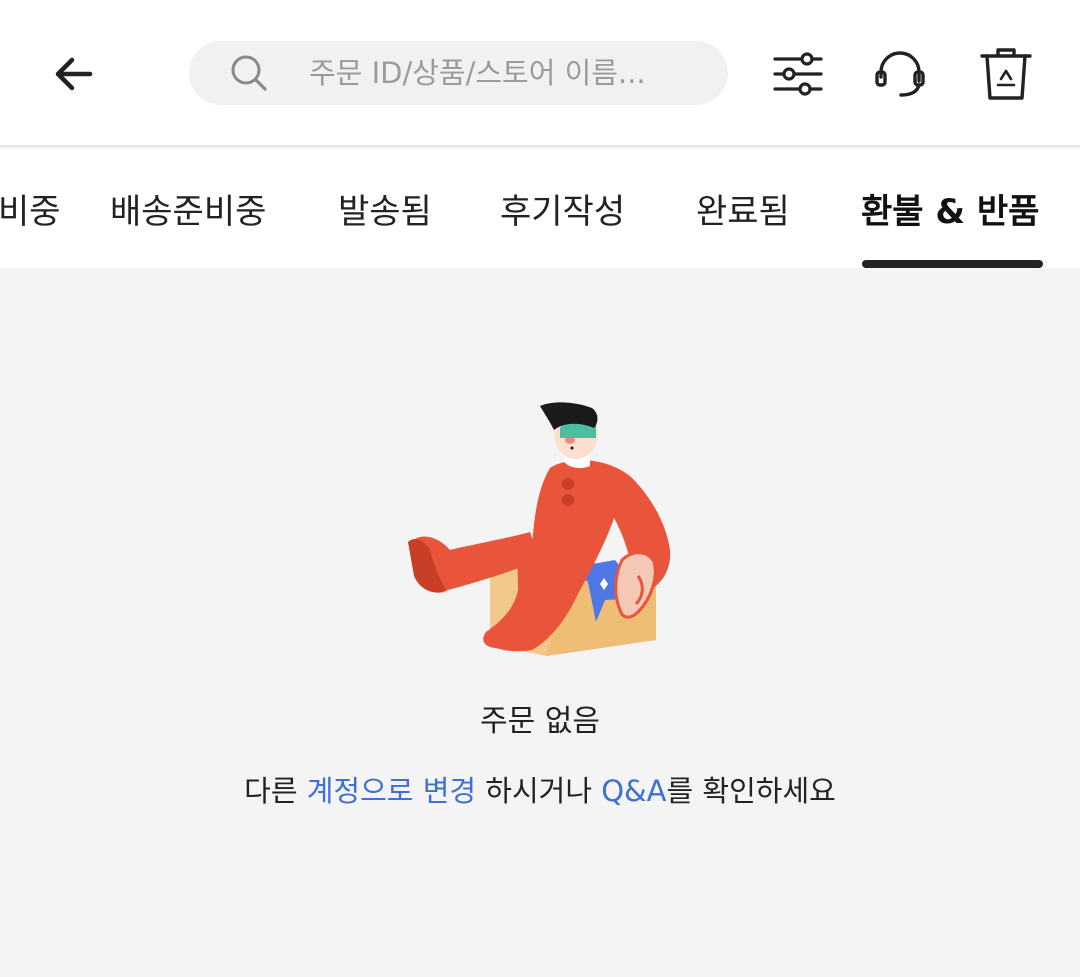  I want to click on headset-support-icon, so click(900, 74).